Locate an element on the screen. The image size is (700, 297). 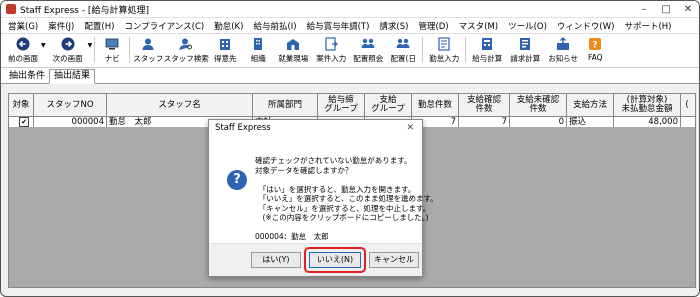
dialog-title-bar: Staff Express ✕ is located at coordinates (315, 128).